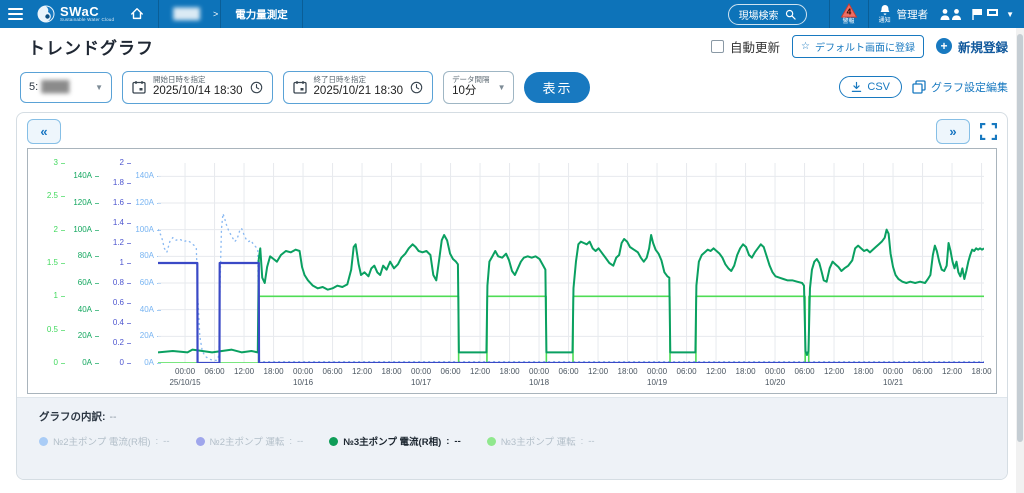 The width and height of the screenshot is (1024, 493). What do you see at coordinates (299, 87) in the screenshot?
I see `calendar-icon` at bounding box center [299, 87].